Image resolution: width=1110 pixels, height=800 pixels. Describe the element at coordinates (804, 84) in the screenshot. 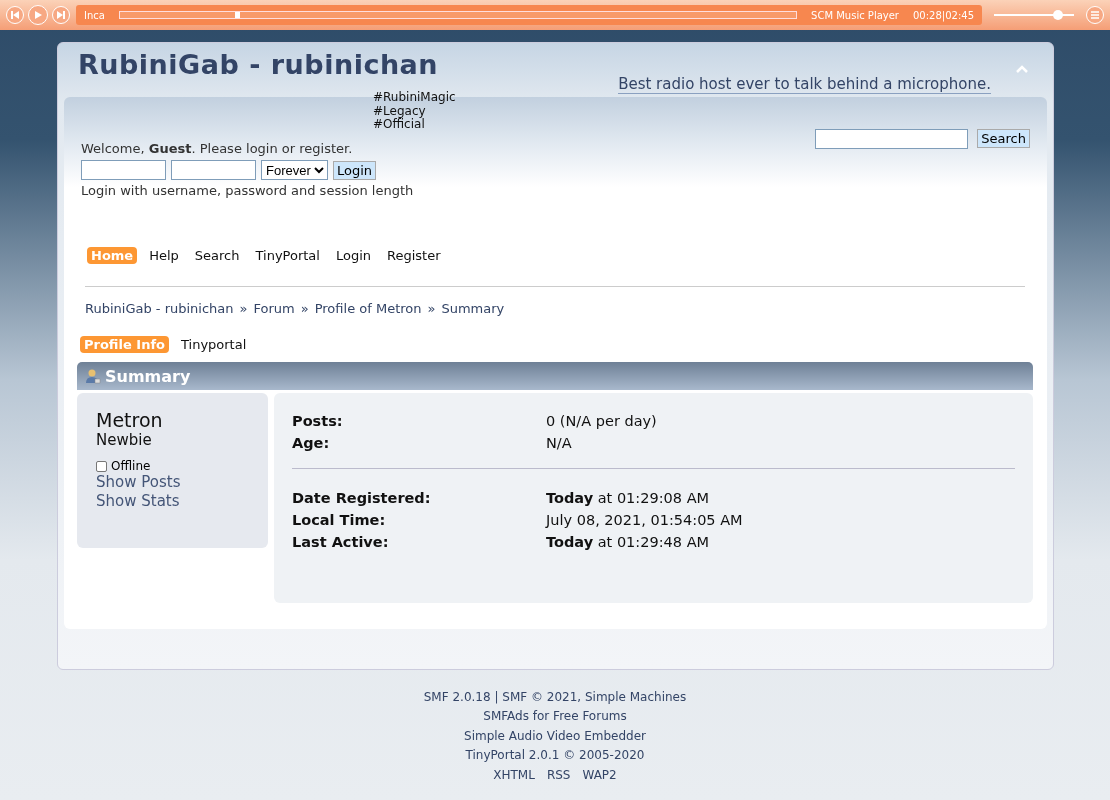

I see `forum-slogan: Best radio host ever to talk behind a microphone.` at that location.